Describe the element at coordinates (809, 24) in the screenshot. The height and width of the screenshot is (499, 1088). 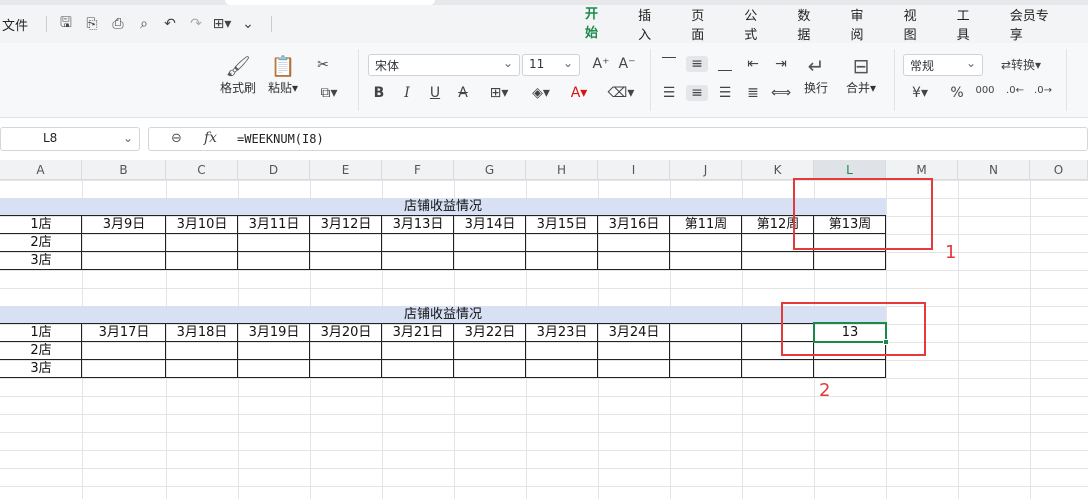
I see `tab-data: 数据` at that location.